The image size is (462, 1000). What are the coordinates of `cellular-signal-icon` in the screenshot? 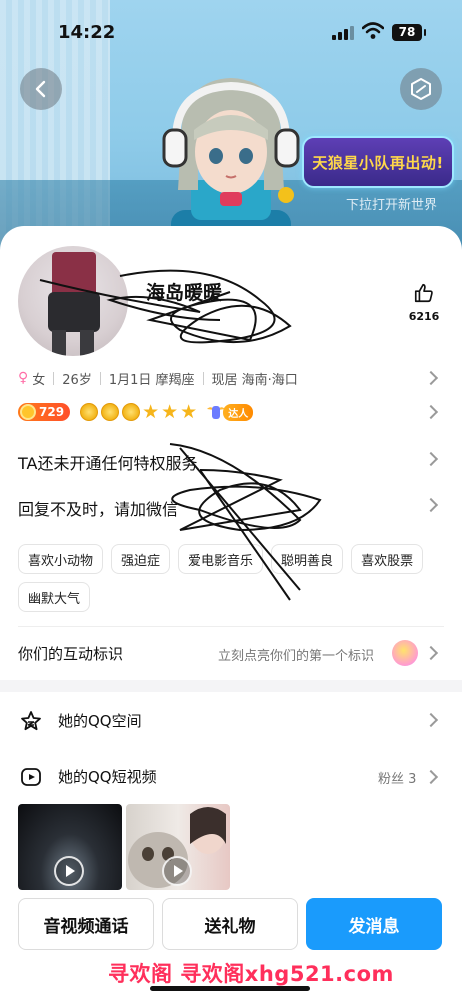 It's located at (343, 33).